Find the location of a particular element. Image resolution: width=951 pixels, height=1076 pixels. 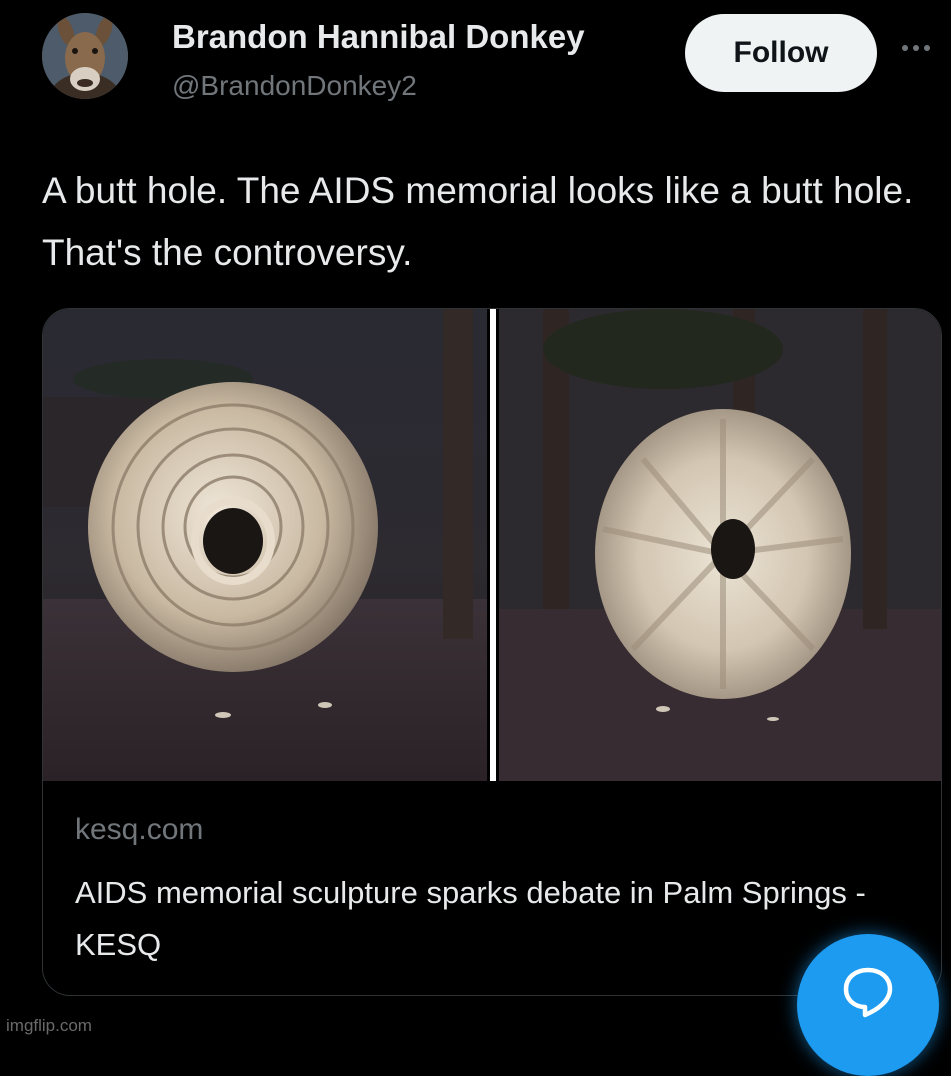

speech-bubble-icon is located at coordinates (868, 992).